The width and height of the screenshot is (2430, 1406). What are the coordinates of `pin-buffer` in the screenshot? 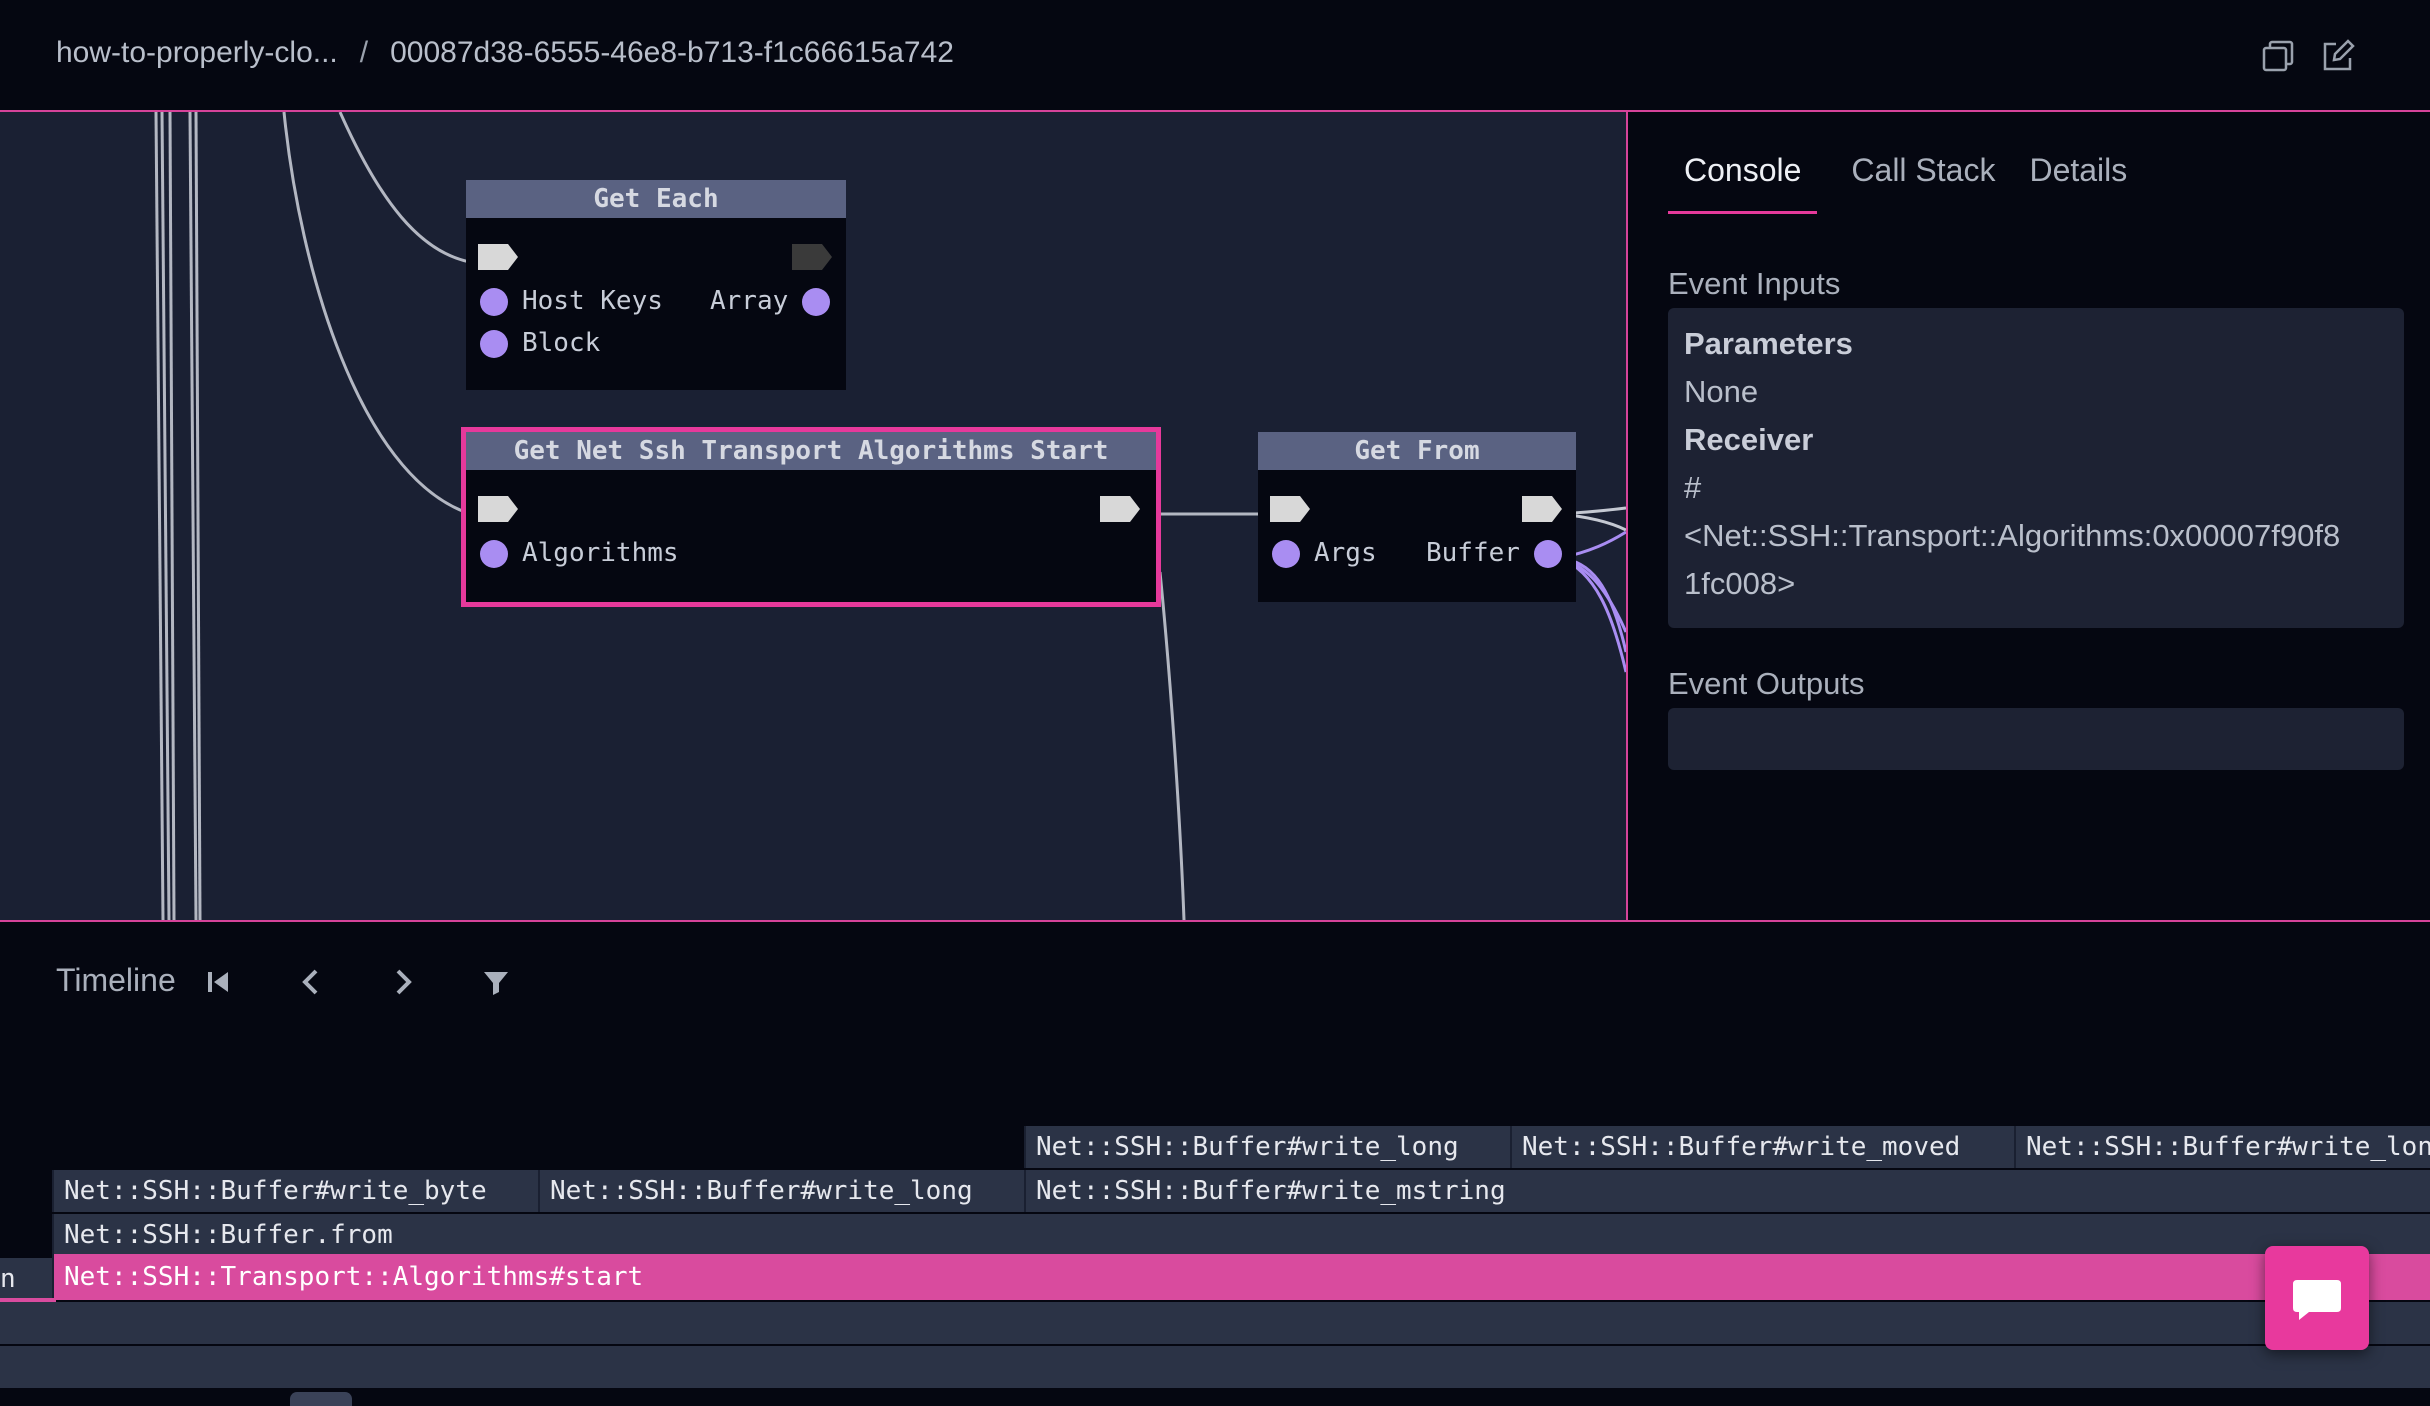 It's located at (1548, 554).